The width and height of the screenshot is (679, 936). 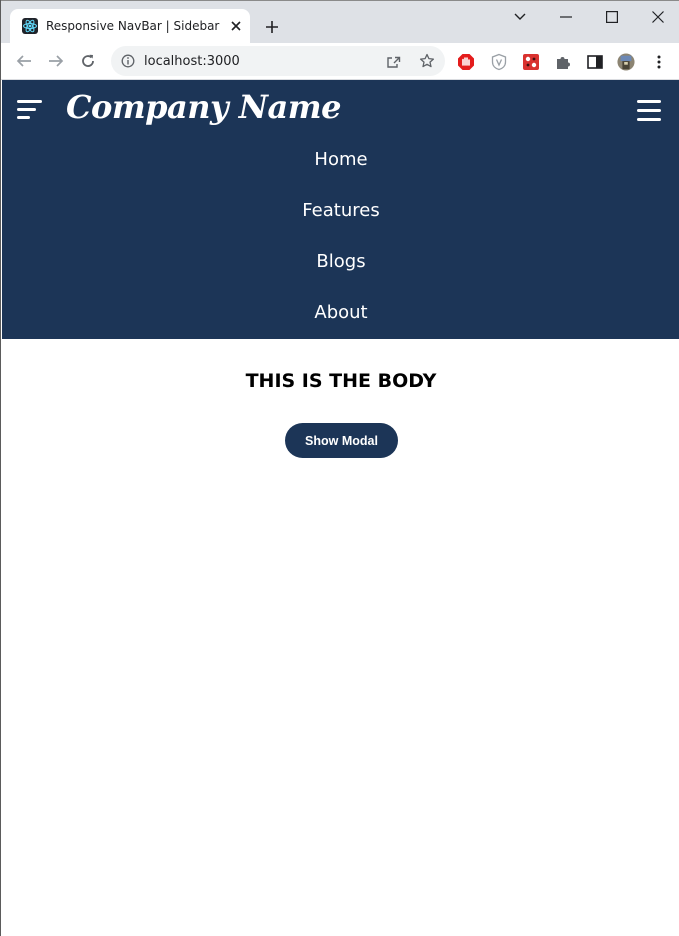 What do you see at coordinates (272, 27) in the screenshot?
I see `plus-icon` at bounding box center [272, 27].